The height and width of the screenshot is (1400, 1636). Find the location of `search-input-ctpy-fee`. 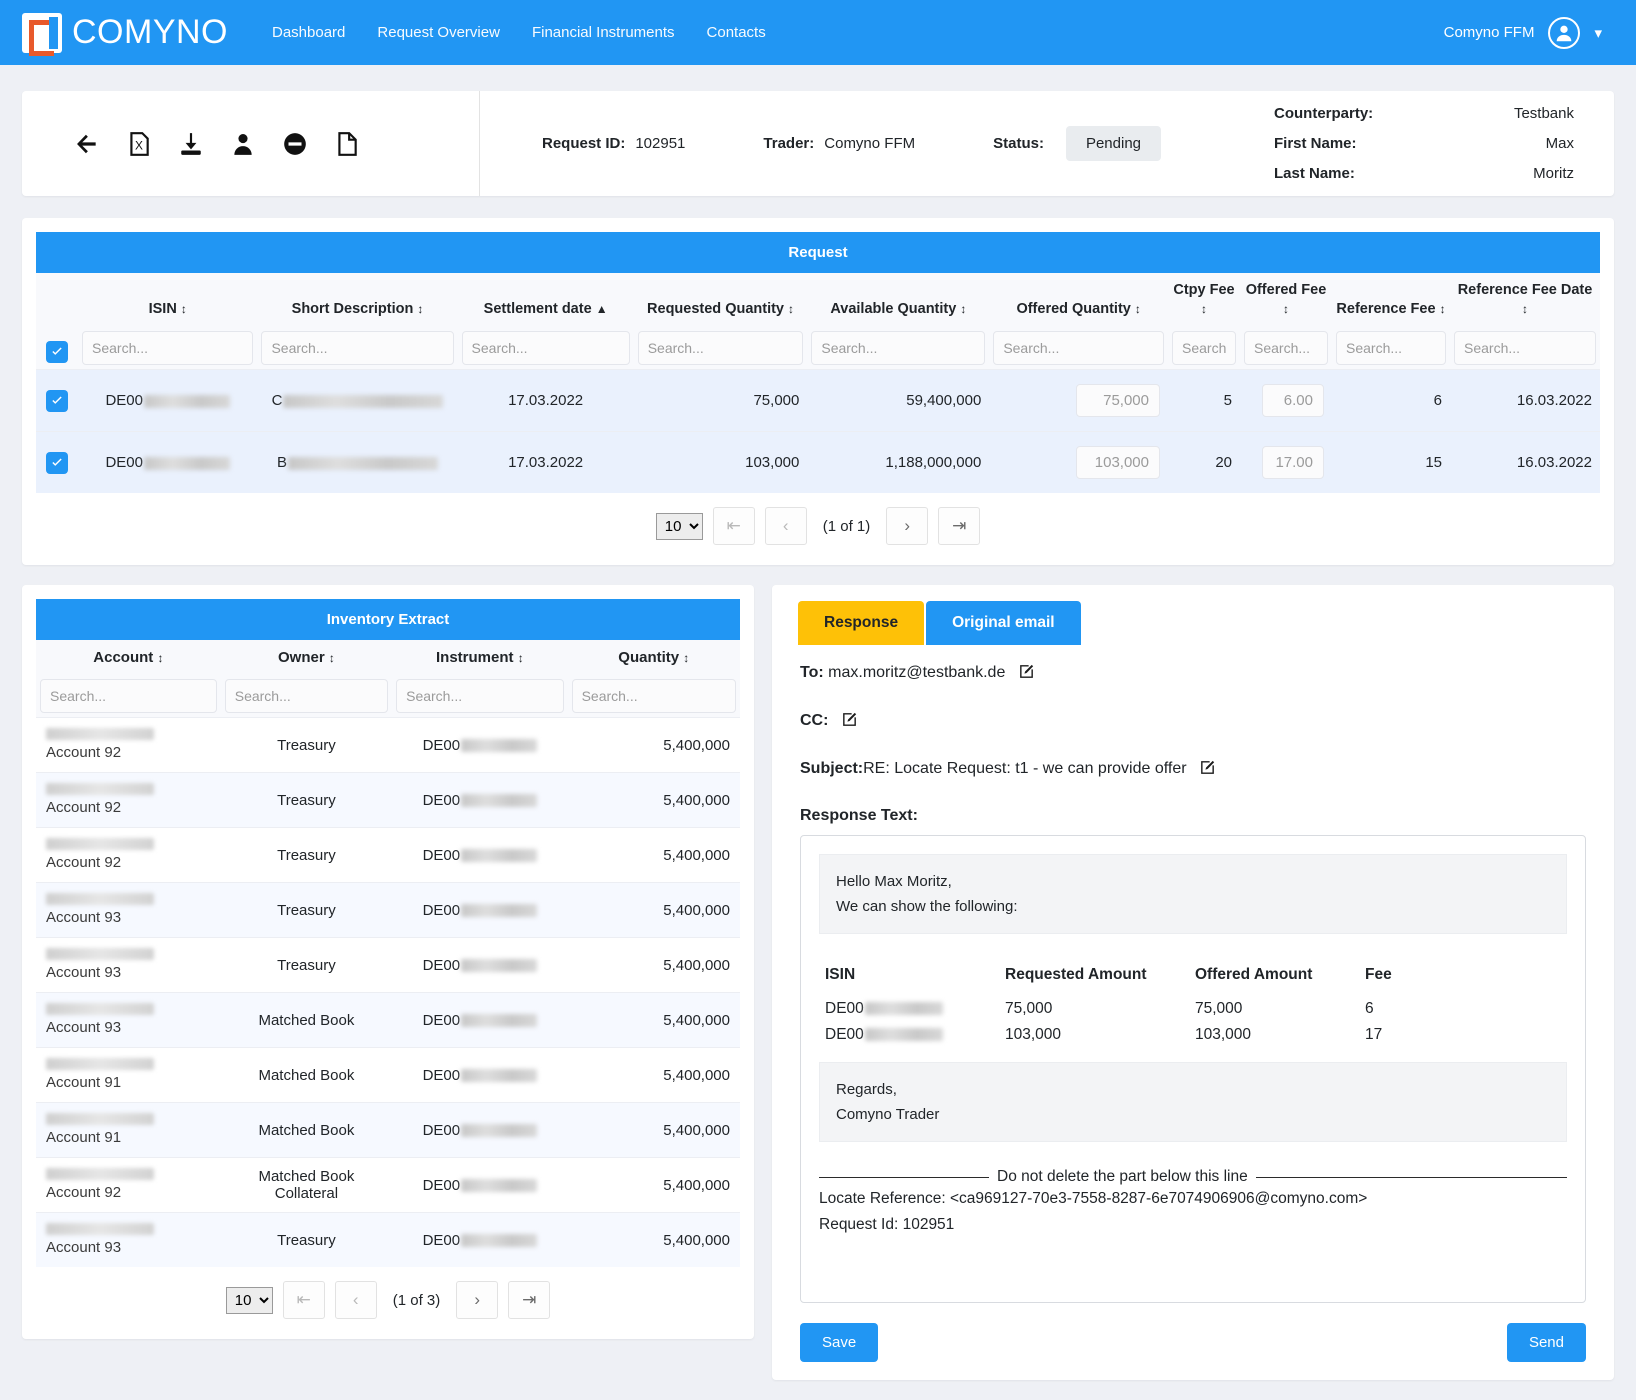

search-input-ctpy-fee is located at coordinates (1204, 348).